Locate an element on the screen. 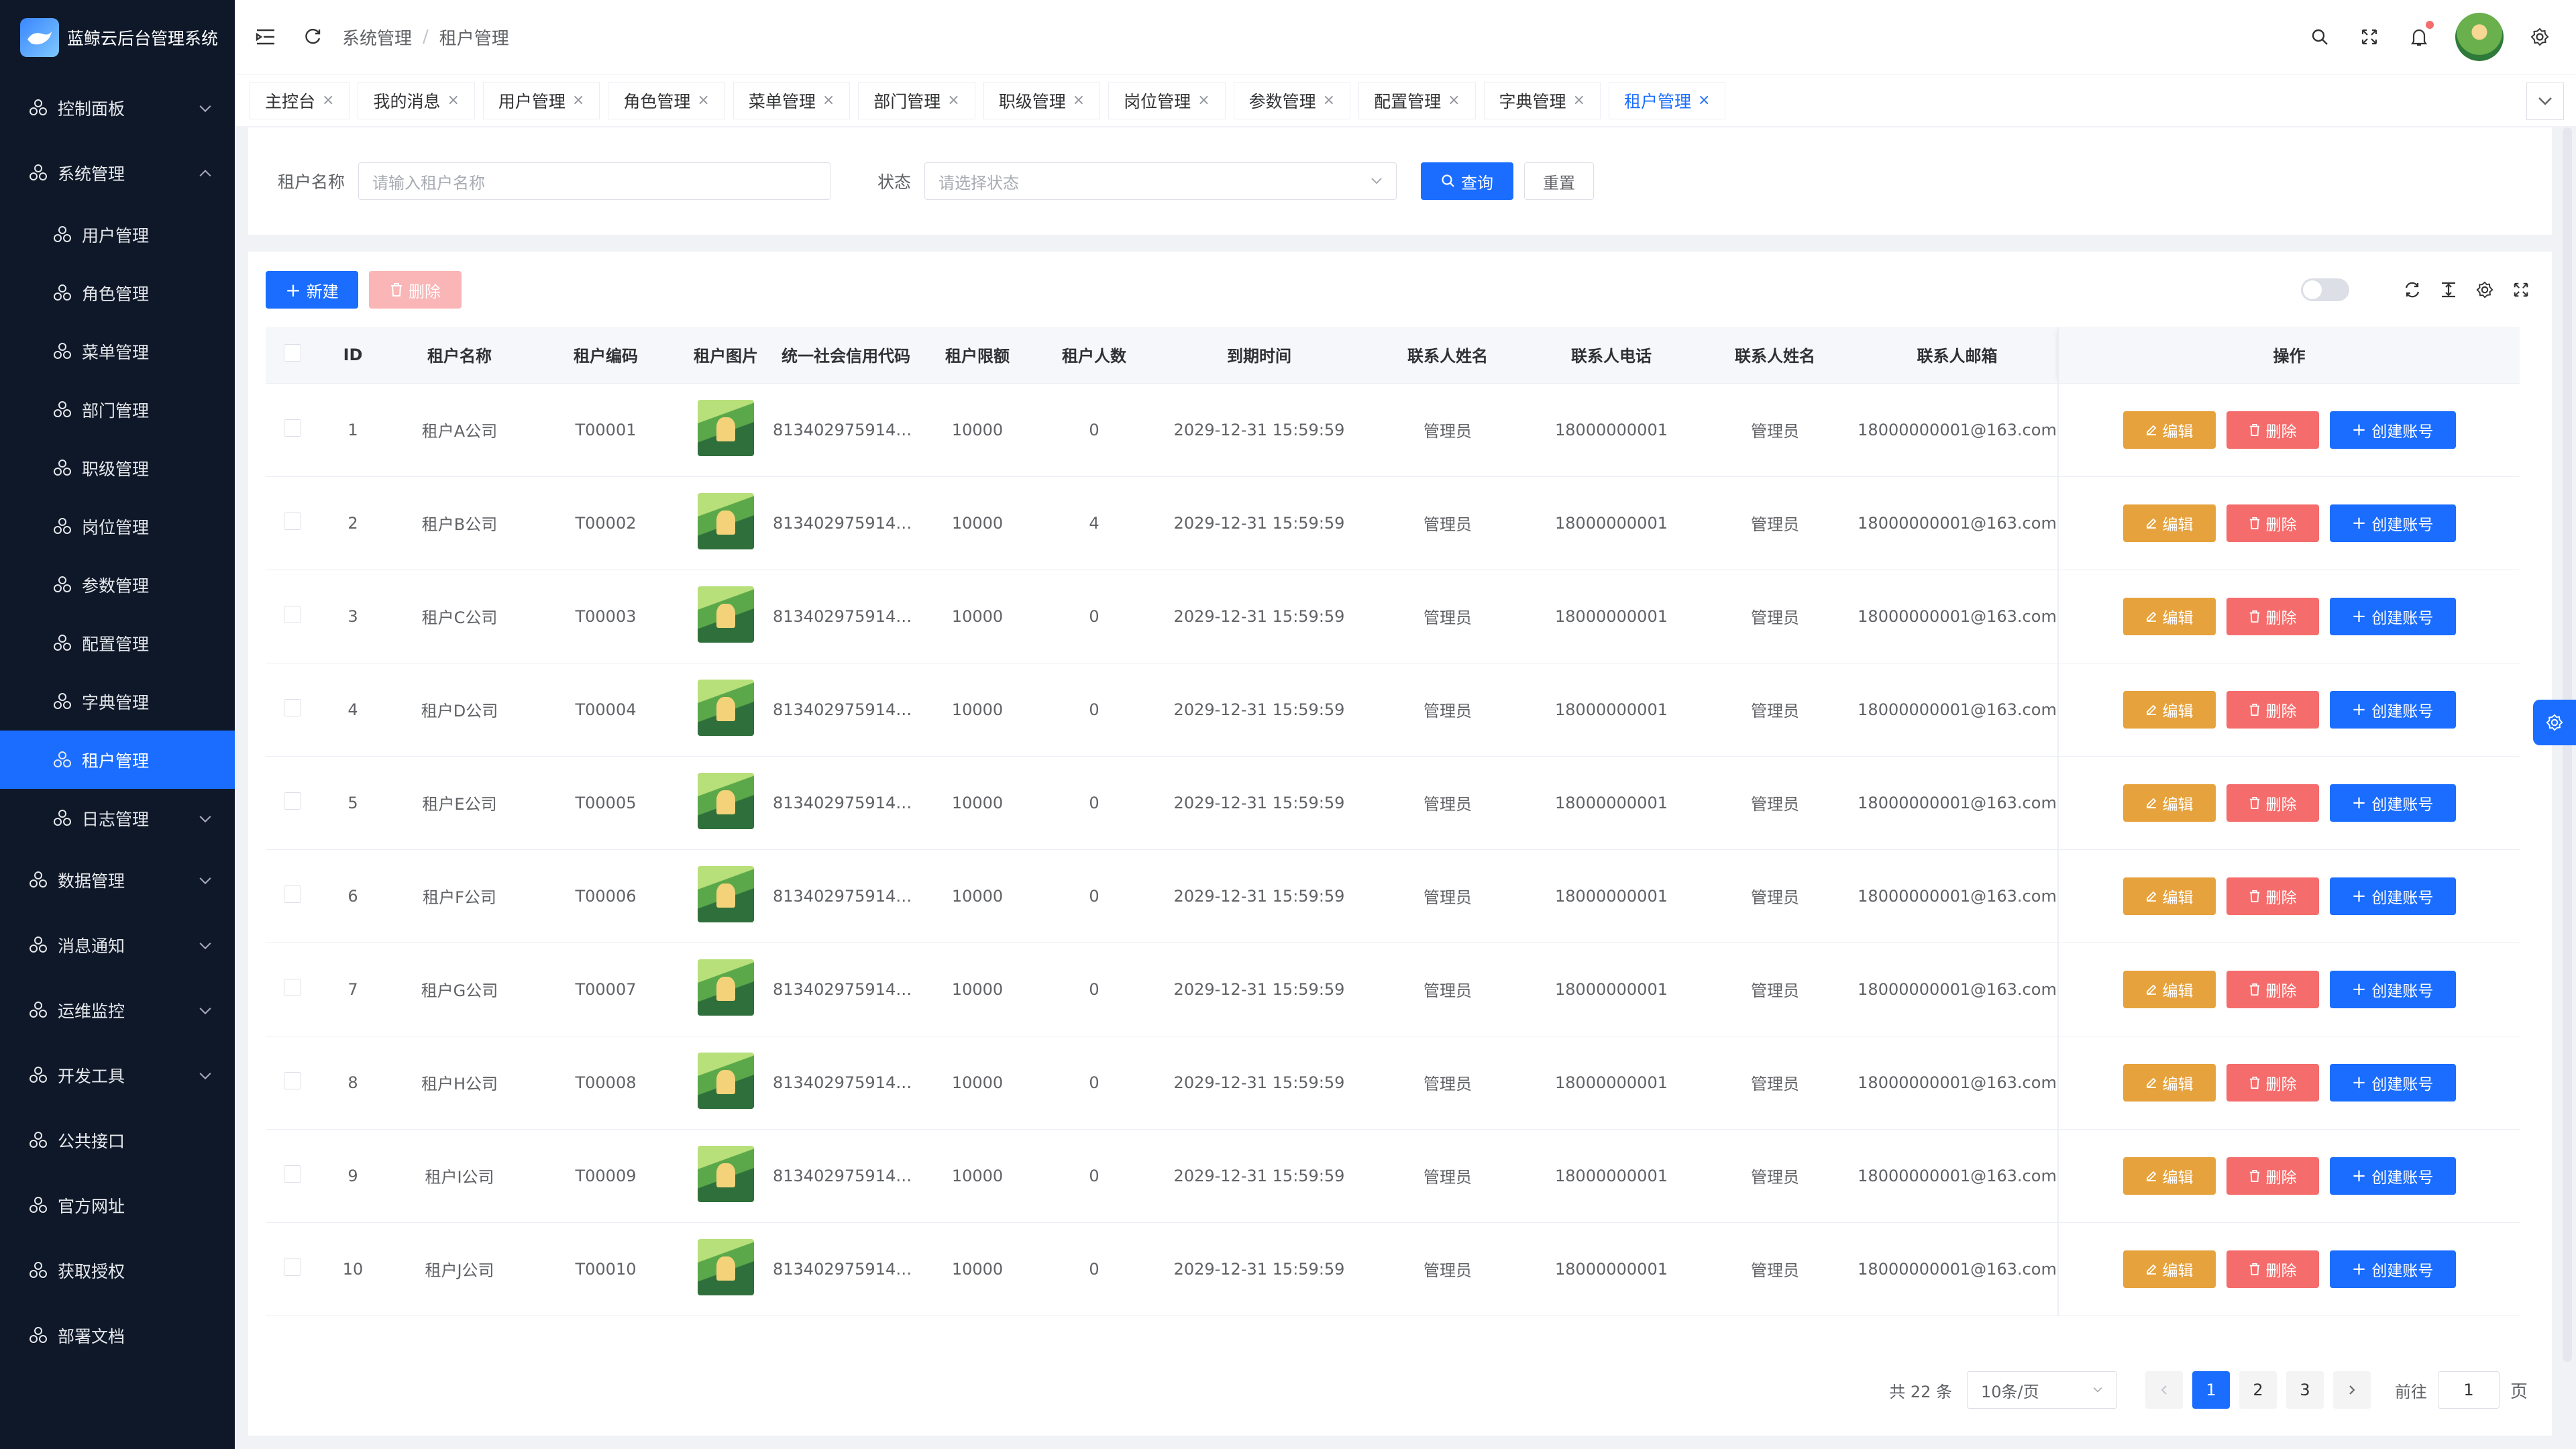 This screenshot has width=2576, height=1449. app-logo: 蓝鲸云后台管理系统 is located at coordinates (117, 37).